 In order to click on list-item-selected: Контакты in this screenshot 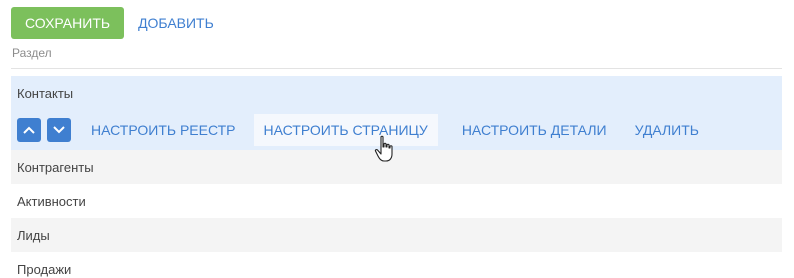, I will do `click(396, 93)`.